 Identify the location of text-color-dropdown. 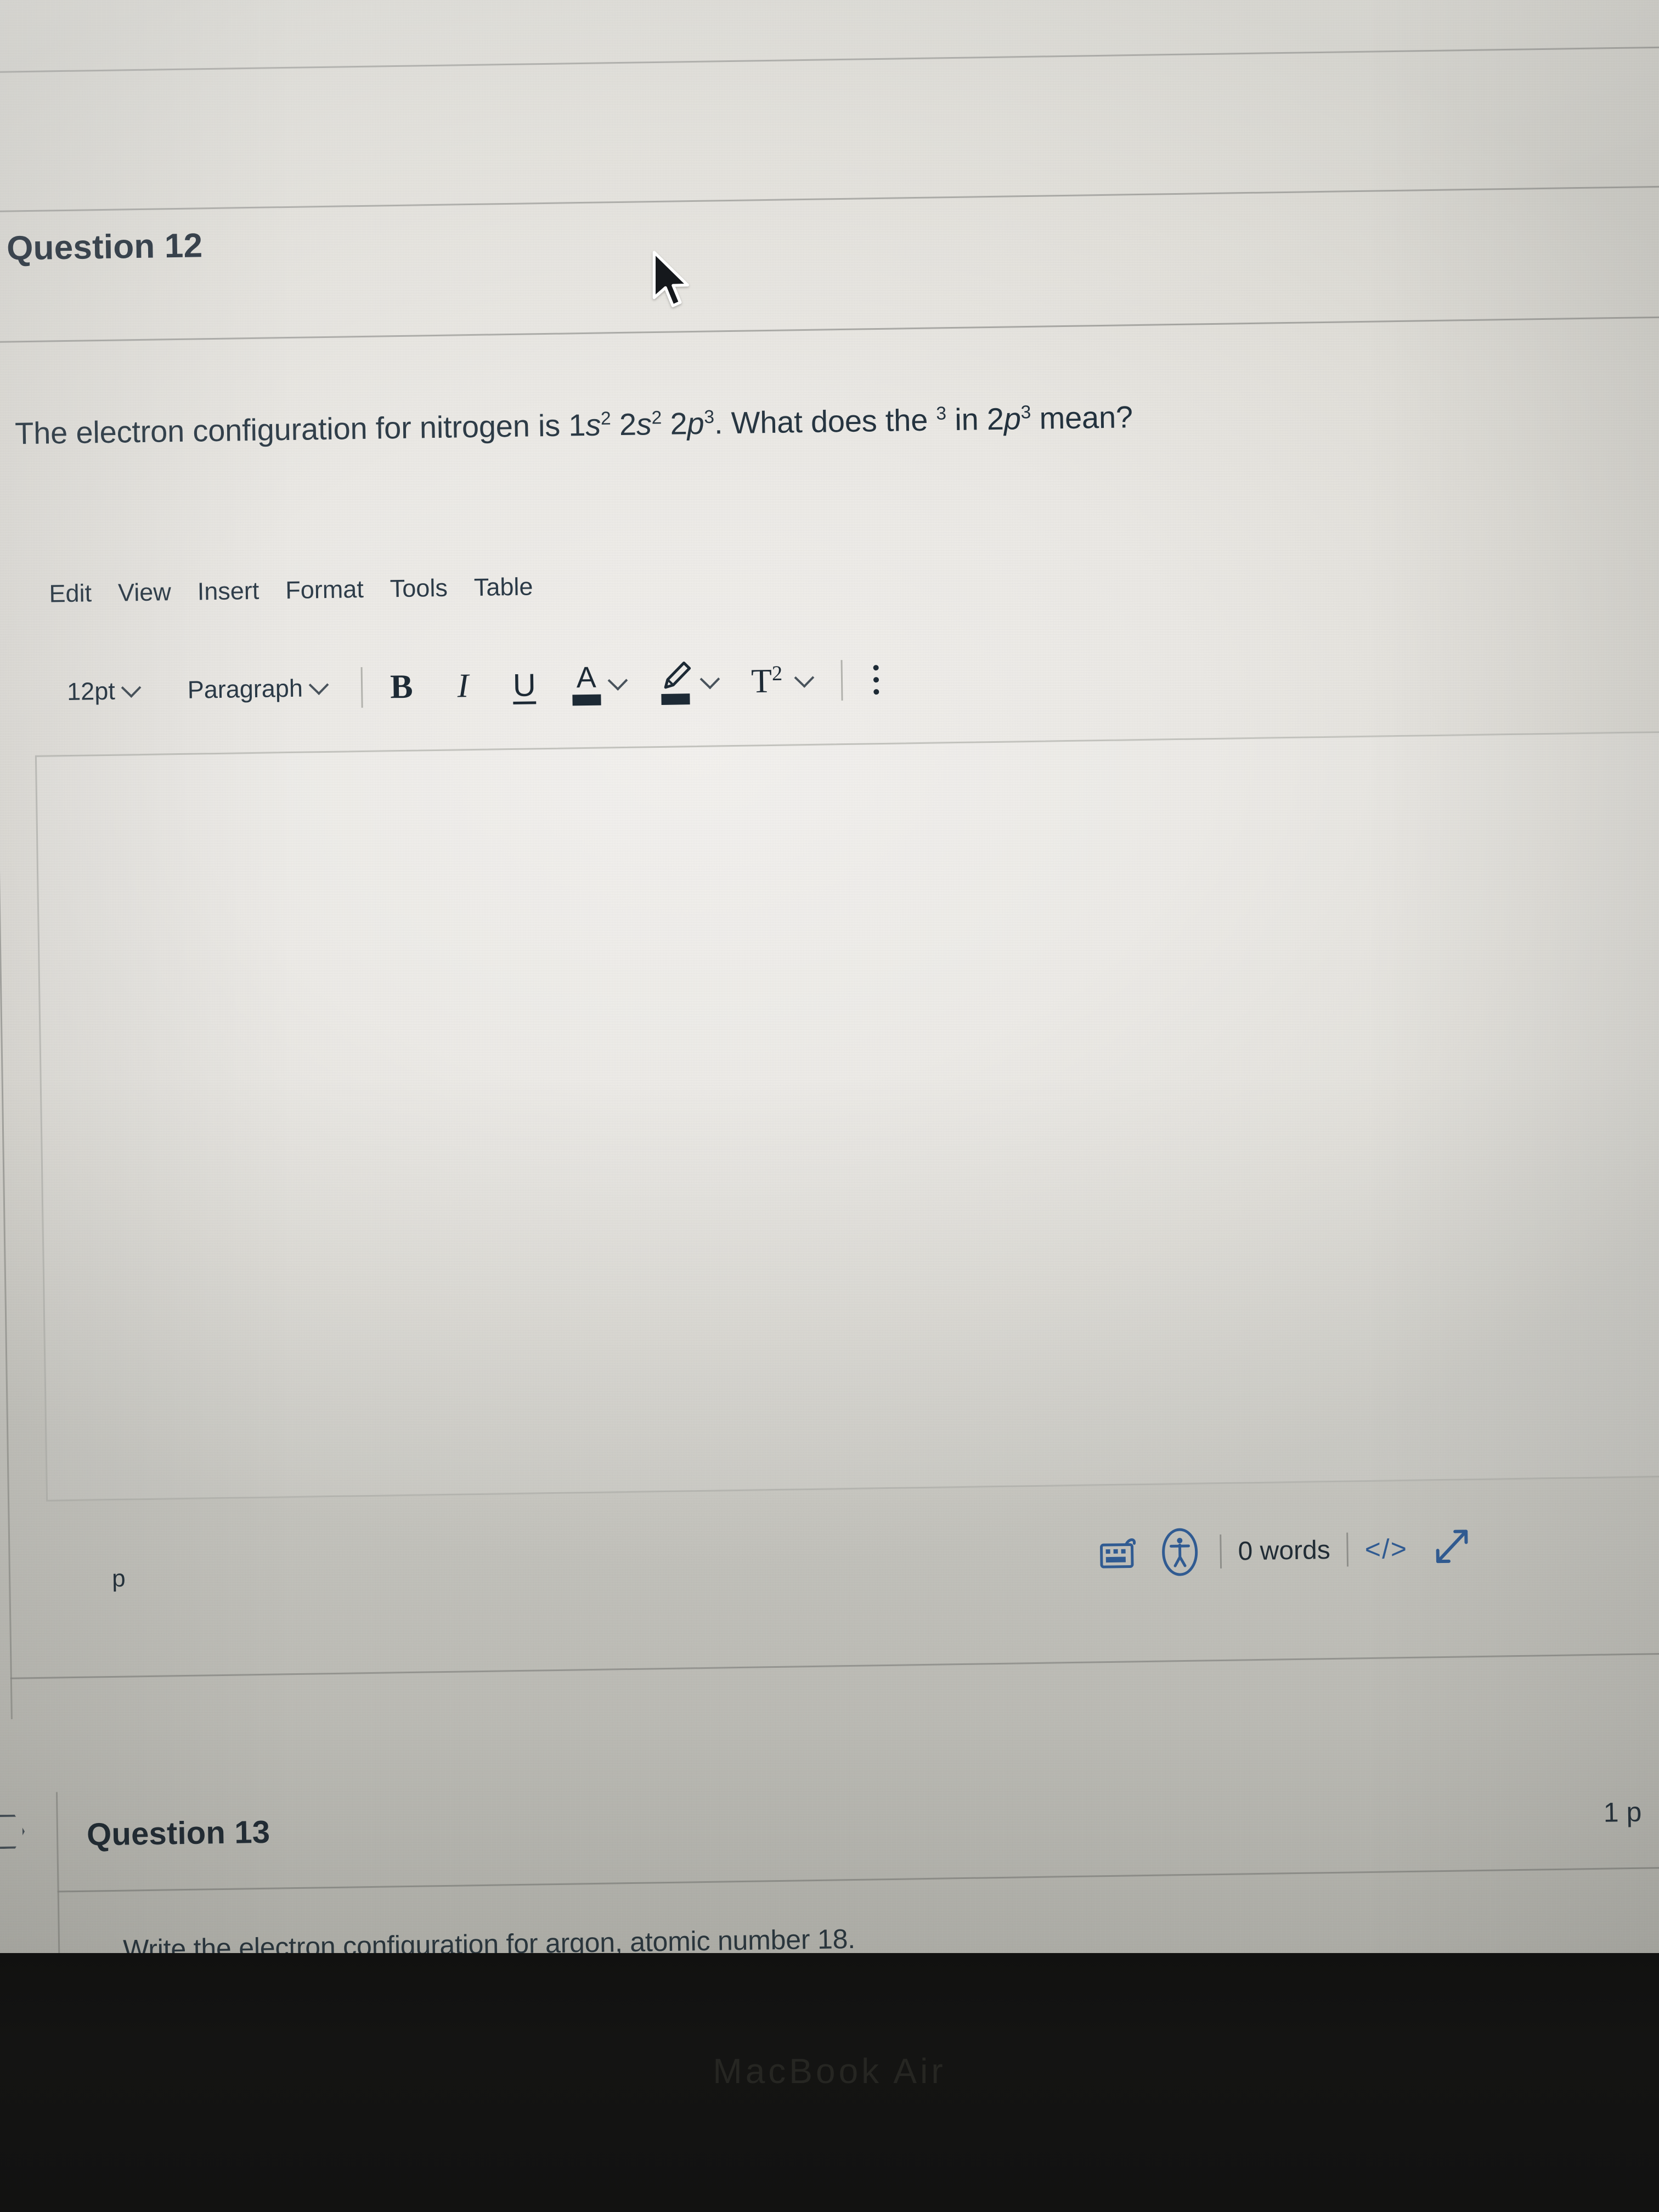
(617, 680).